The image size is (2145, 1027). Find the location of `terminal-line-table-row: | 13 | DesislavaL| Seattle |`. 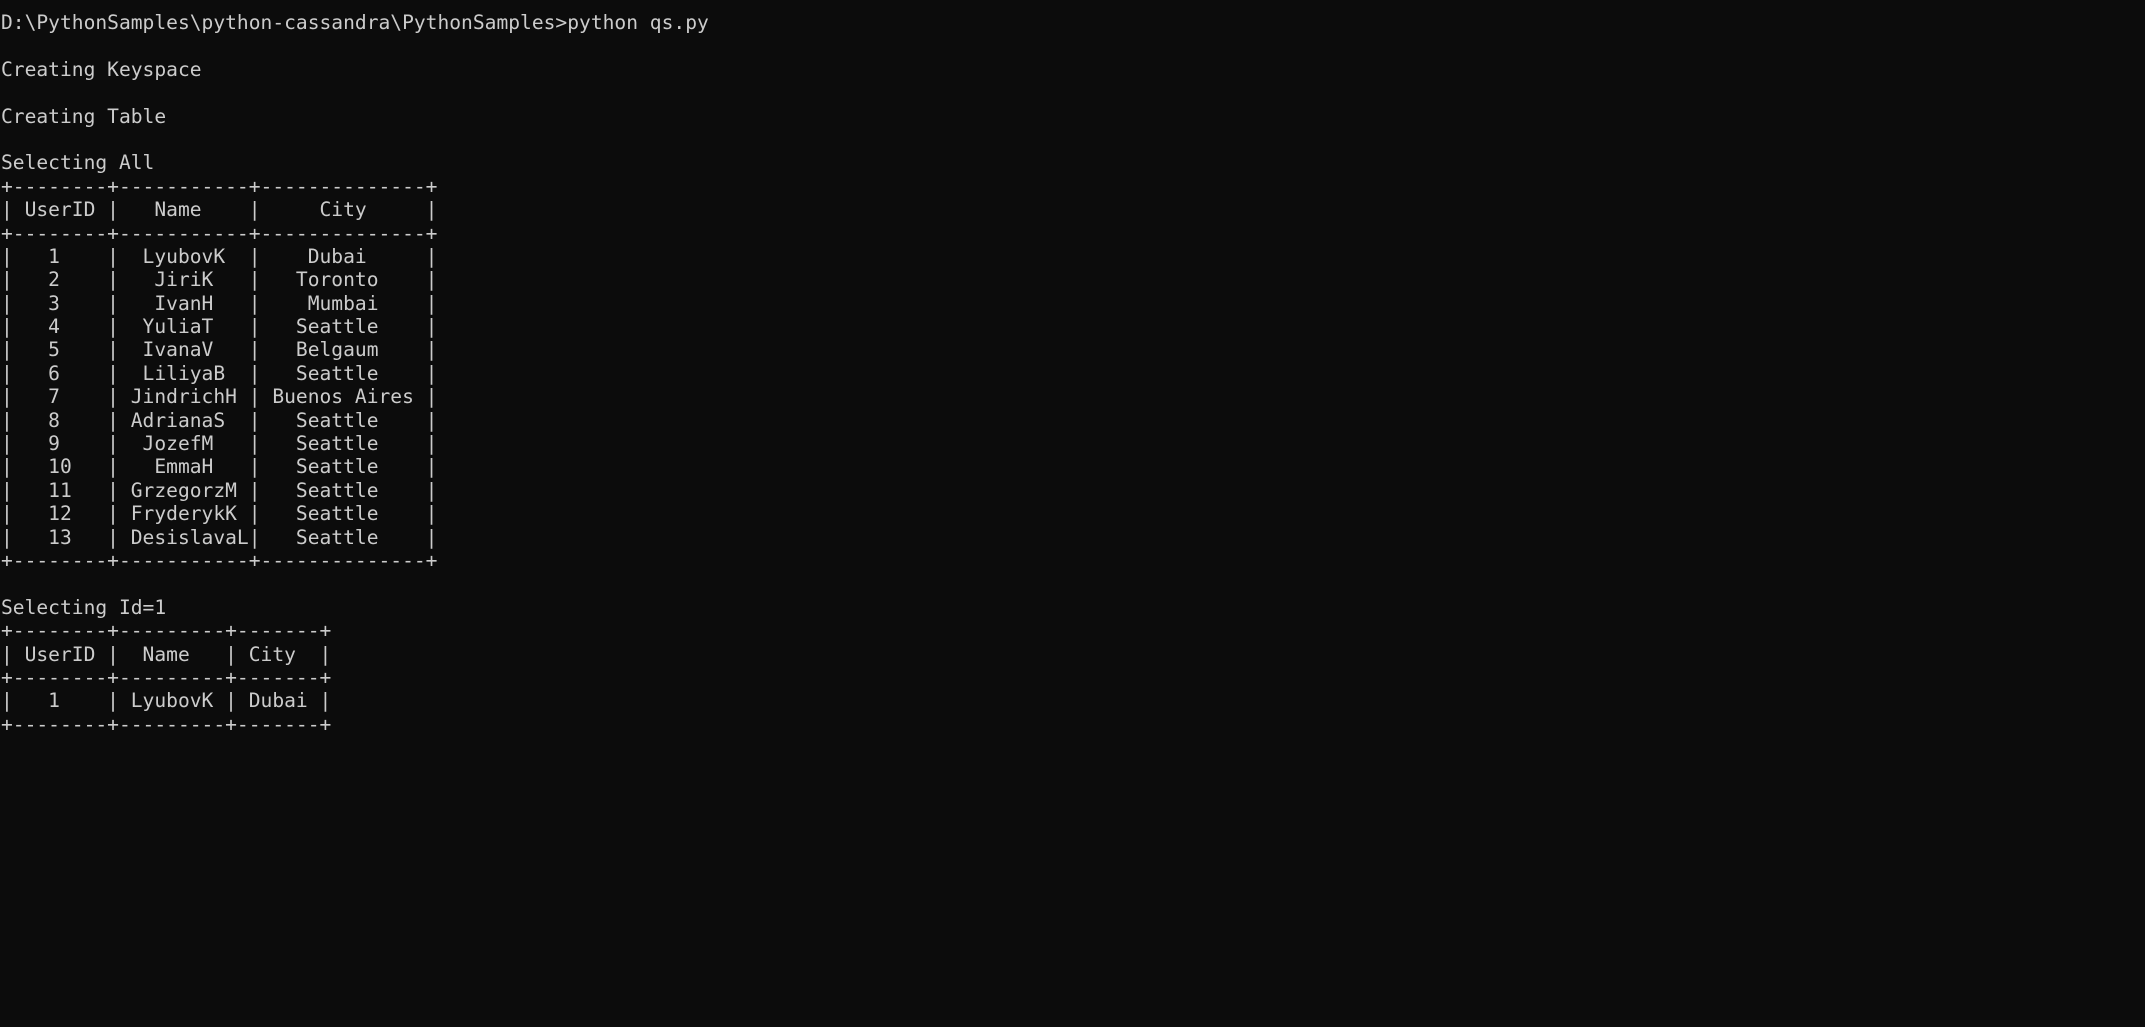

terminal-line-table-row: | 13 | DesislavaL| Seattle | is located at coordinates (219, 537).